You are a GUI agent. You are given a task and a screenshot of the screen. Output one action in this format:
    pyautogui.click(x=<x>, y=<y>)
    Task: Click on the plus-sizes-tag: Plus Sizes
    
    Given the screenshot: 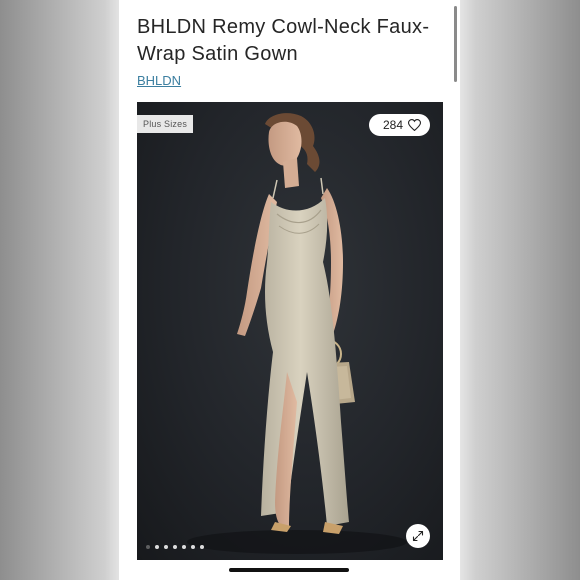 What is the action you would take?
    pyautogui.click(x=165, y=124)
    